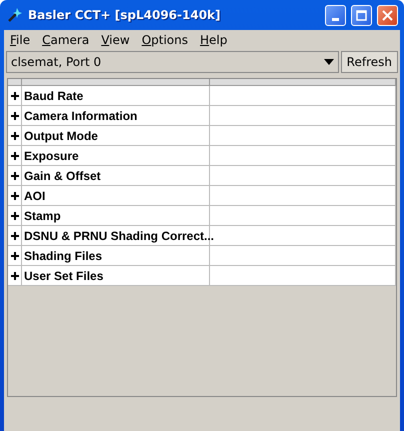 This screenshot has height=431, width=404. Describe the element at coordinates (20, 40) in the screenshot. I see `menu-item: File` at that location.